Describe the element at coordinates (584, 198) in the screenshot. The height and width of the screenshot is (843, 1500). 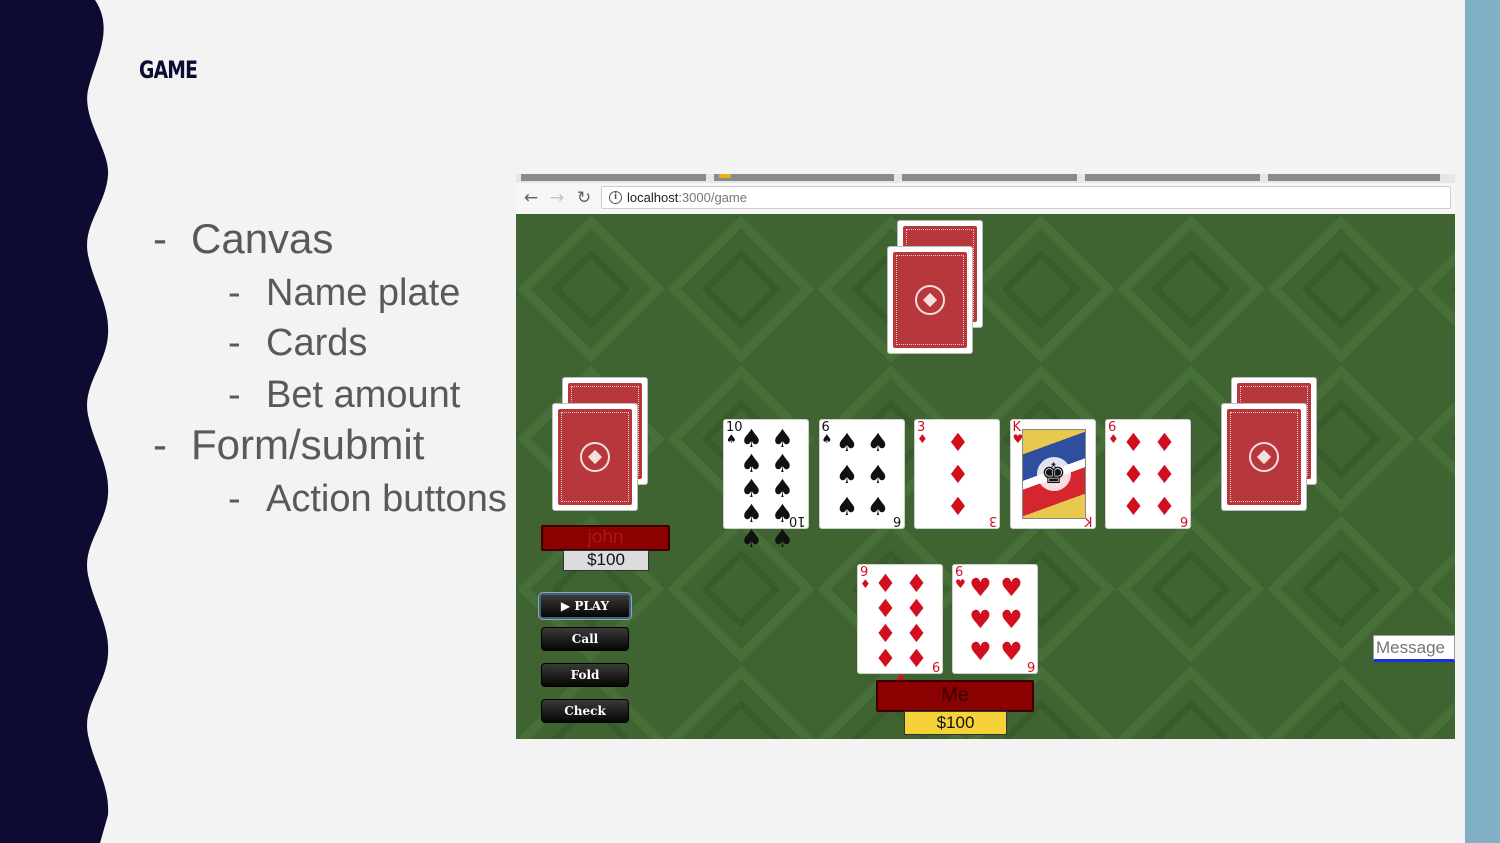
I see `reload-icon: ↻` at that location.